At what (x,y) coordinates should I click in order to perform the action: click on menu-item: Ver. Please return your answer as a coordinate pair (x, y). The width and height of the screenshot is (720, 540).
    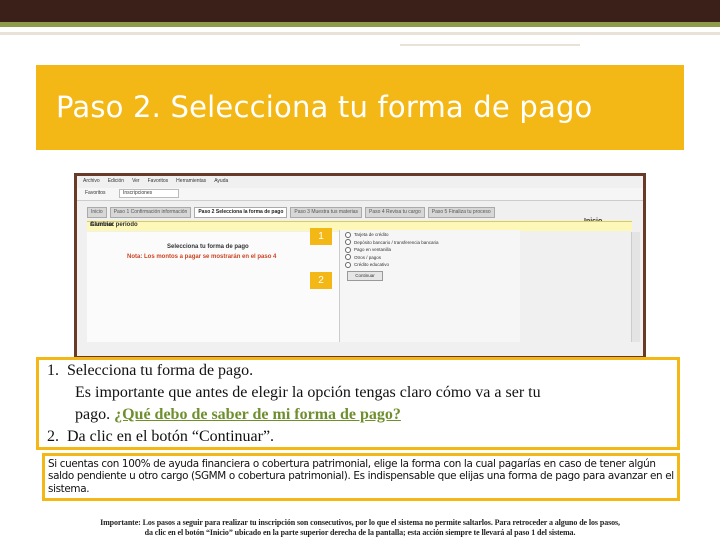
    Looking at the image, I should click on (136, 183).